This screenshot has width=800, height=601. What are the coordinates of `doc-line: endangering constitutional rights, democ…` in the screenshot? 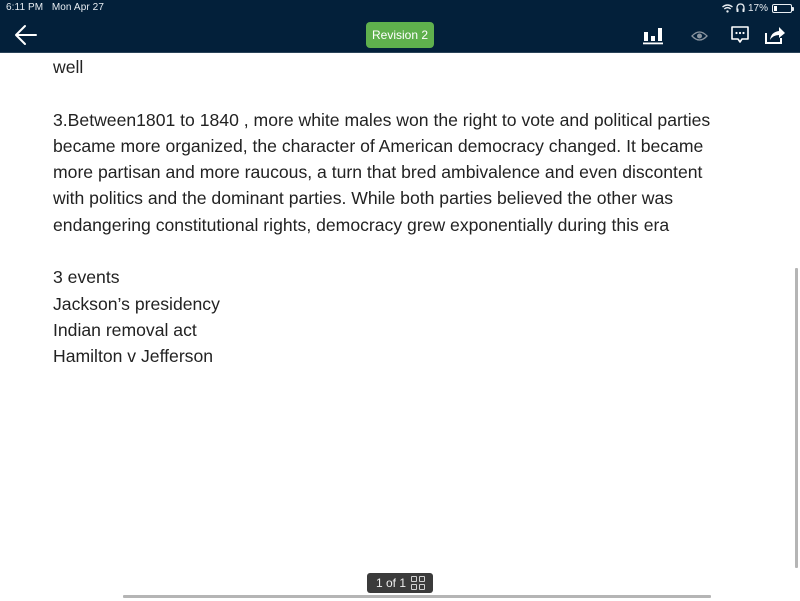 It's located at (361, 224).